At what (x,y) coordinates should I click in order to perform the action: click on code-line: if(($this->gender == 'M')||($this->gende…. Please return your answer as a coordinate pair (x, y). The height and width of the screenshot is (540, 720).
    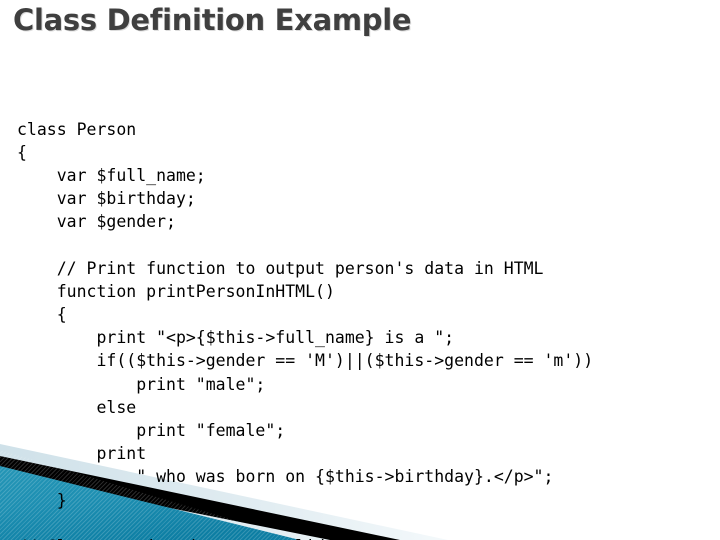
    Looking at the image, I should click on (305, 361).